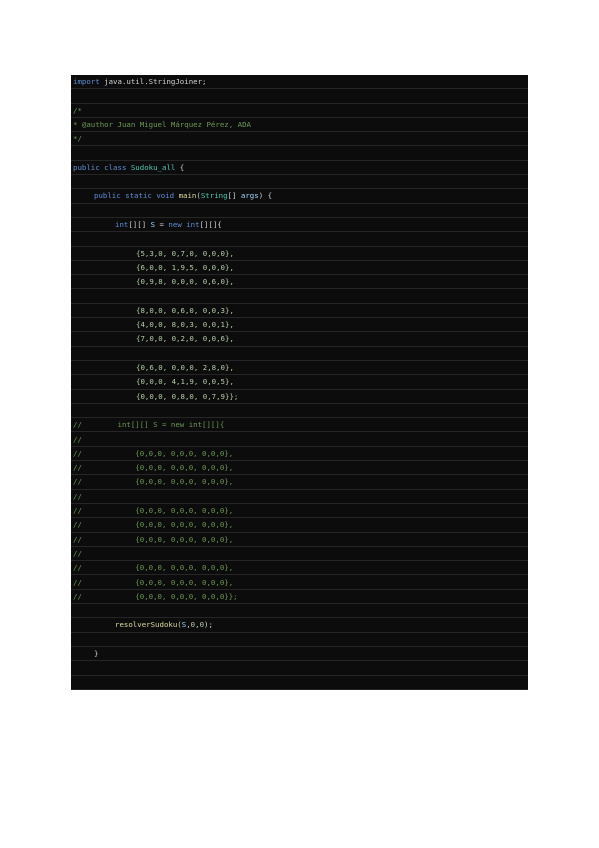 Image resolution: width=599 pixels, height=848 pixels. Describe the element at coordinates (299, 339) in the screenshot. I see `code-line: {7,0,0, 0,2,0, 0,0,6},` at that location.